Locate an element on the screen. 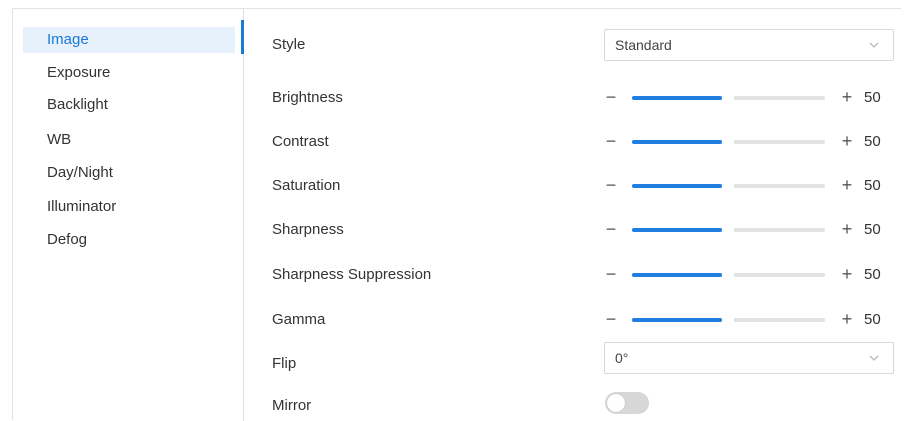  sidebar-item-wb: WB is located at coordinates (129, 140).